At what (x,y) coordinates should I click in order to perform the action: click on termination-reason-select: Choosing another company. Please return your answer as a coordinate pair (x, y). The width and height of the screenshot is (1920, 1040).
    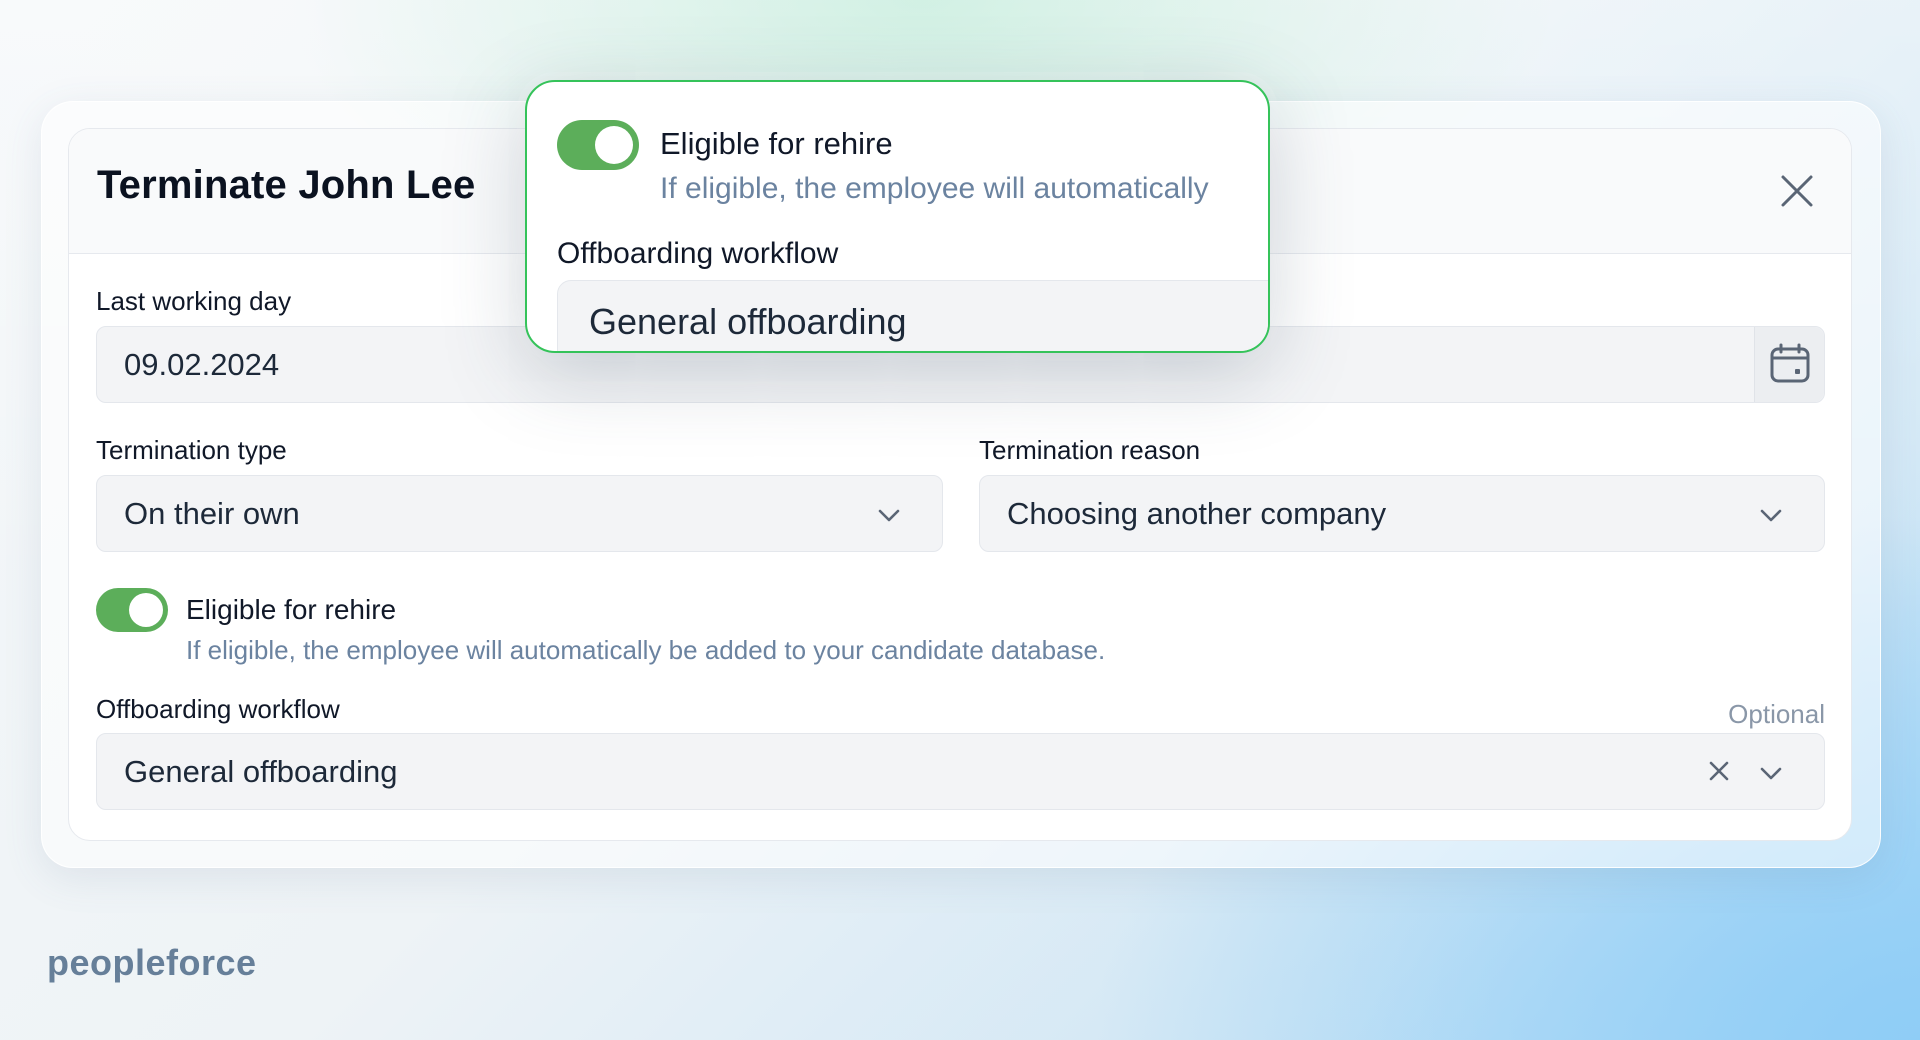
    Looking at the image, I should click on (1402, 513).